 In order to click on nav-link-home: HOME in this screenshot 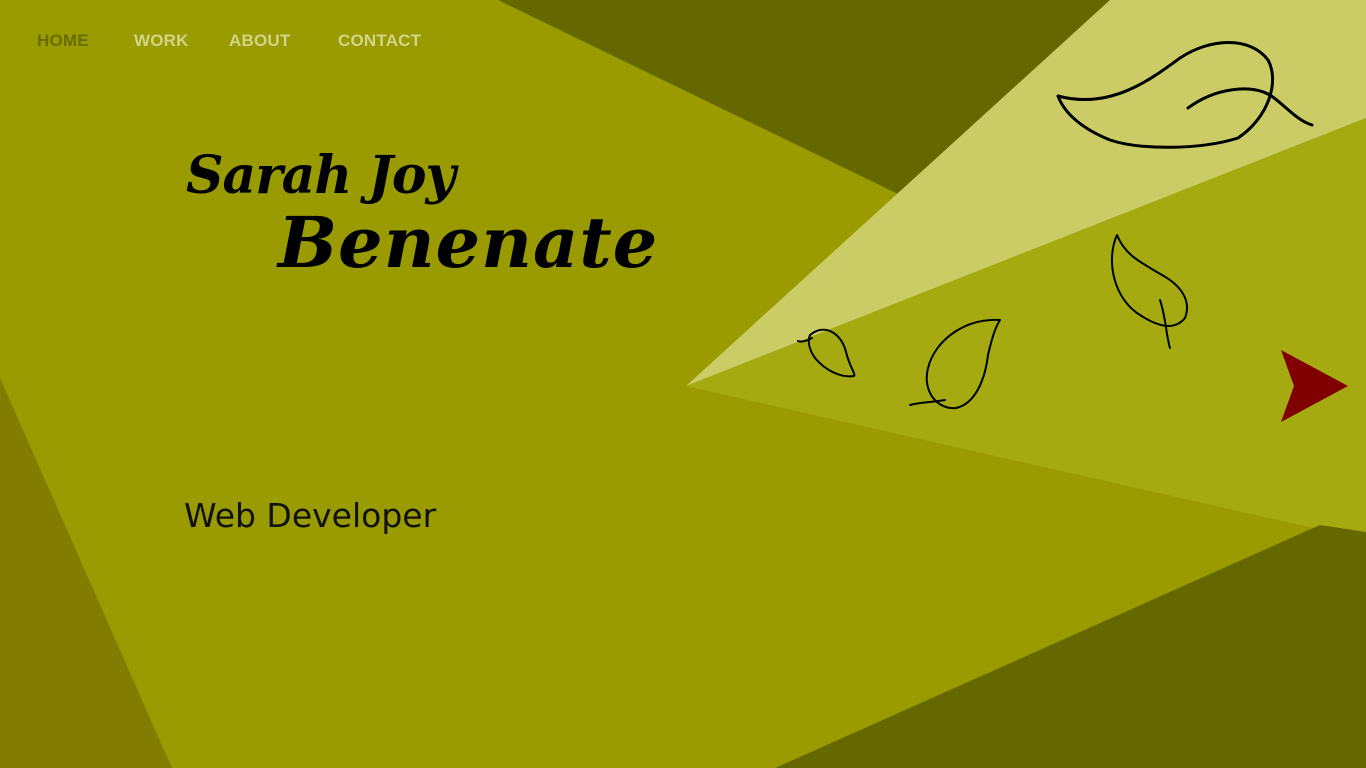, I will do `click(63, 41)`.